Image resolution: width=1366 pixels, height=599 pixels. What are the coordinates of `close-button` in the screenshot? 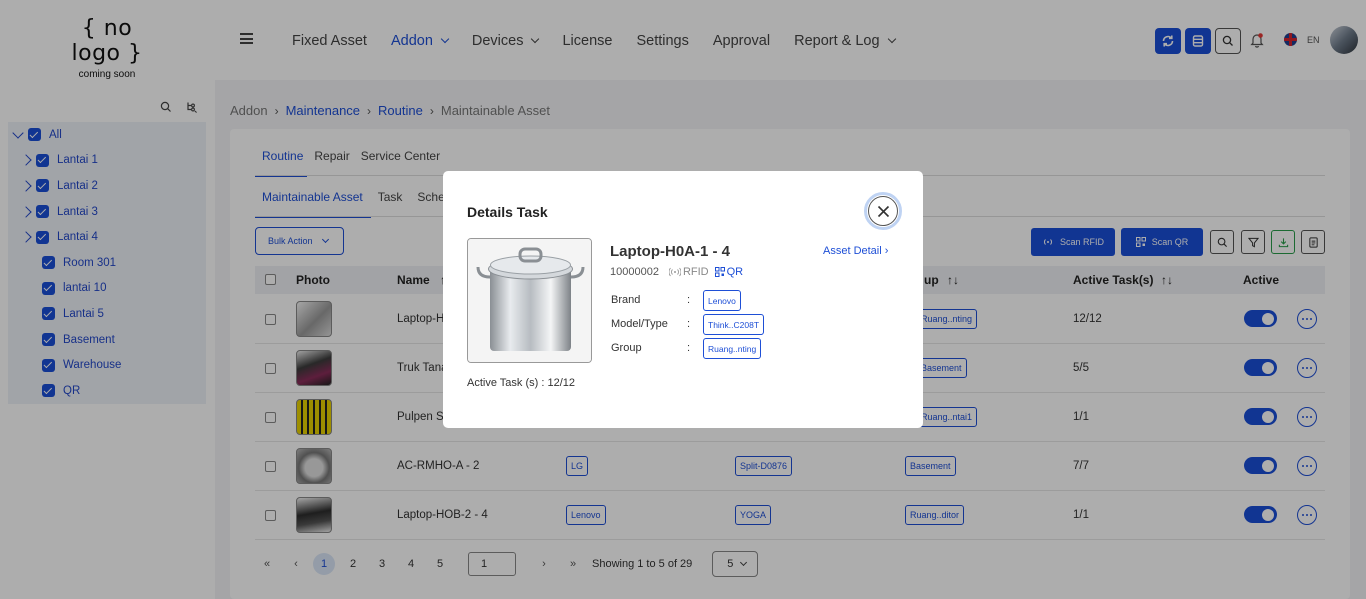 It's located at (883, 211).